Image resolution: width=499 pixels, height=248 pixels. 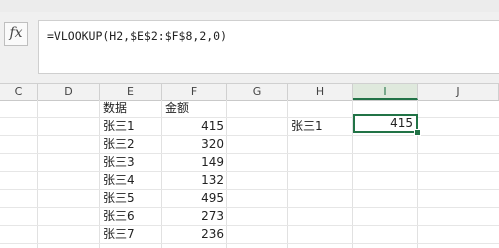 I want to click on column-header-h: H, so click(x=320, y=92).